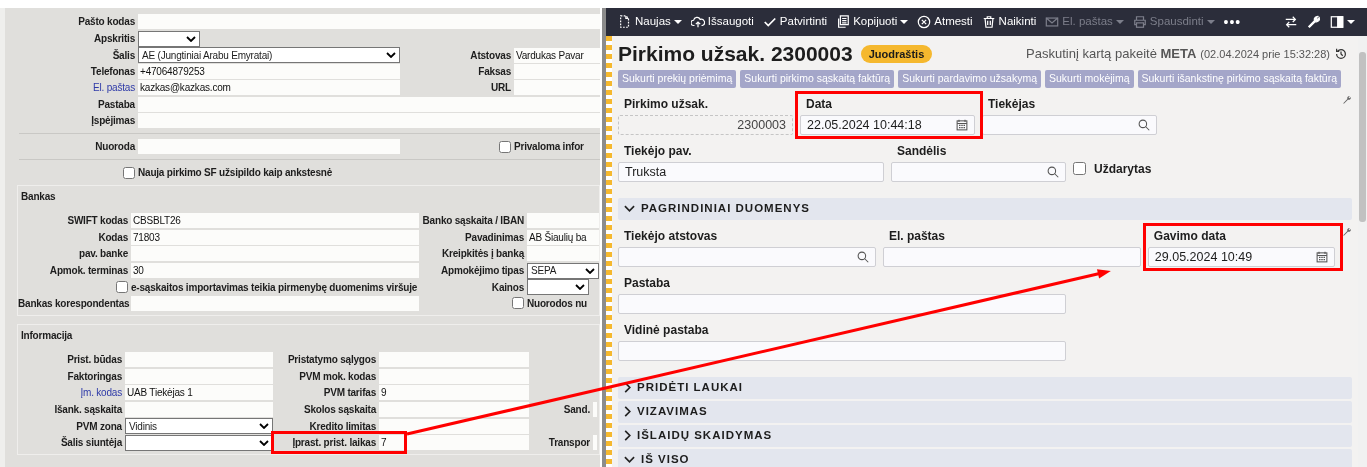  What do you see at coordinates (1190, 236) in the screenshot?
I see `field-label: Gavimo data` at bounding box center [1190, 236].